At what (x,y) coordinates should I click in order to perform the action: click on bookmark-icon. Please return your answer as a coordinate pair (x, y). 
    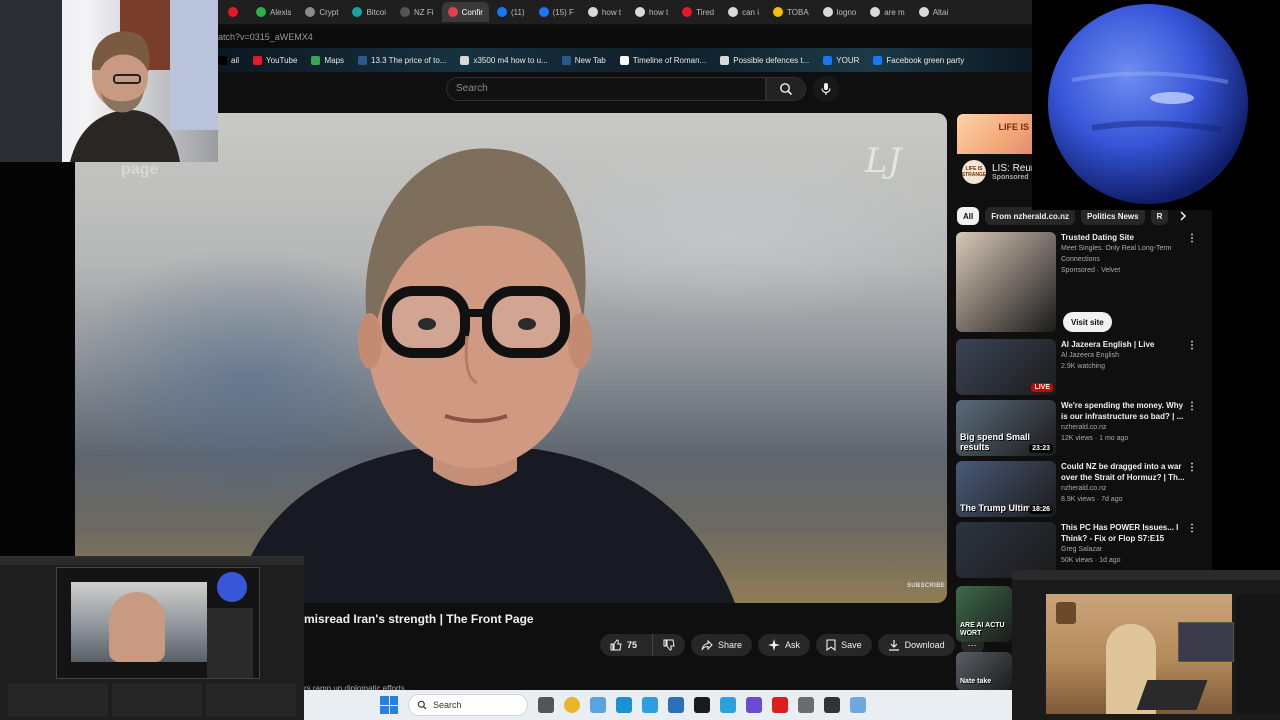
    Looking at the image, I should click on (831, 645).